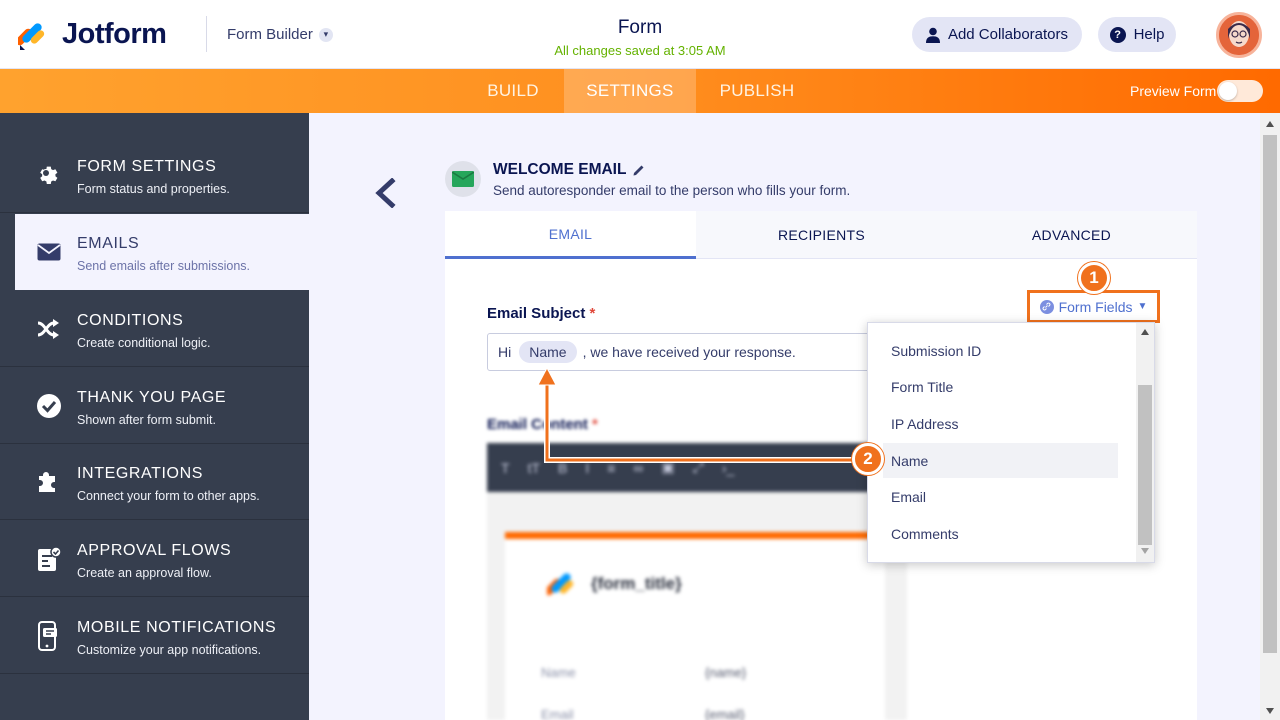 The height and width of the screenshot is (720, 1280). Describe the element at coordinates (542, 424) in the screenshot. I see `email-content-label: Email Content *` at that location.